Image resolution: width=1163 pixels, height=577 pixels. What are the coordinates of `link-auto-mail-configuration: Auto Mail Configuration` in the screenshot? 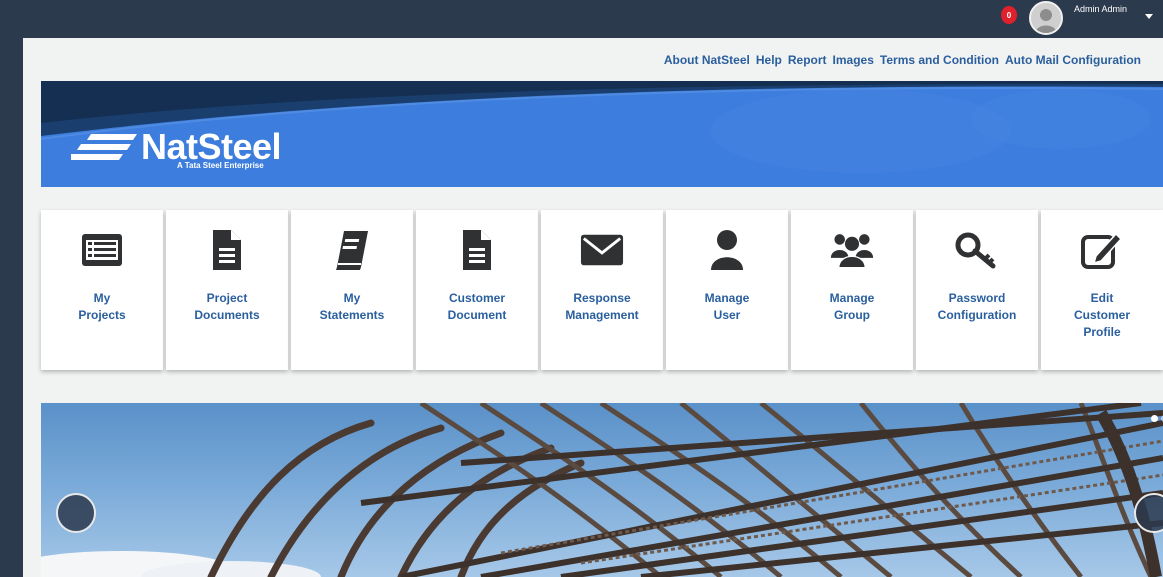 It's located at (1073, 60).